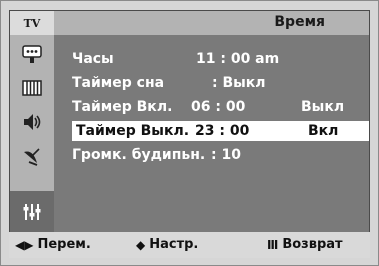  I want to click on menu-item-label: Громк. будипьн., so click(139, 155).